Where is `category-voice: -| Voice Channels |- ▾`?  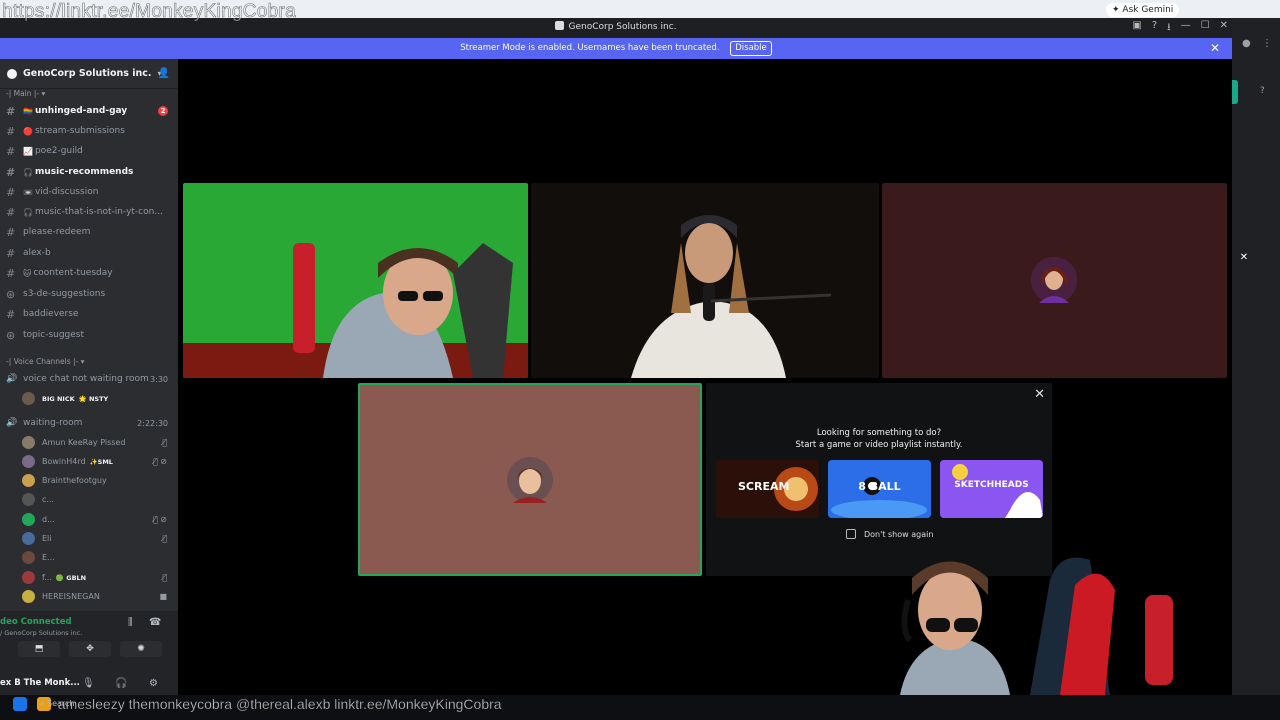
category-voice: -| Voice Channels |- ▾ is located at coordinates (45, 361).